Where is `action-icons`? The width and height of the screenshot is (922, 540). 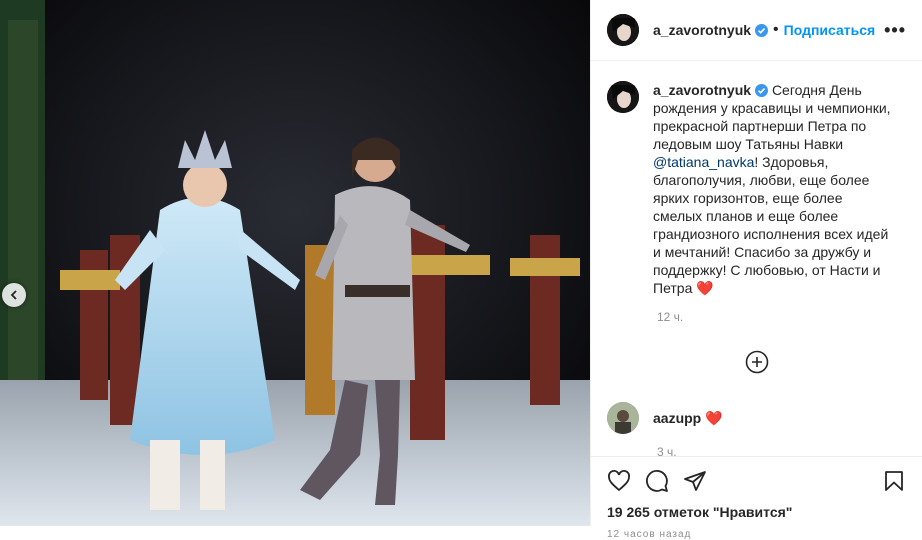
action-icons is located at coordinates (756, 481).